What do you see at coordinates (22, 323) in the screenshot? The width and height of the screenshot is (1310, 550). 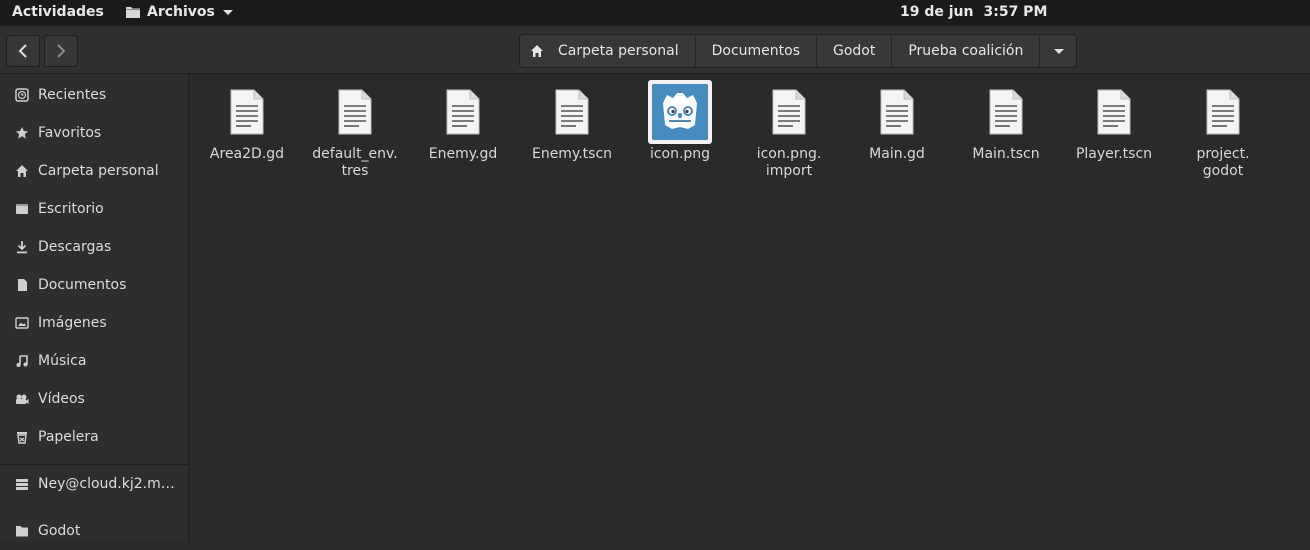 I see `image-icon` at bounding box center [22, 323].